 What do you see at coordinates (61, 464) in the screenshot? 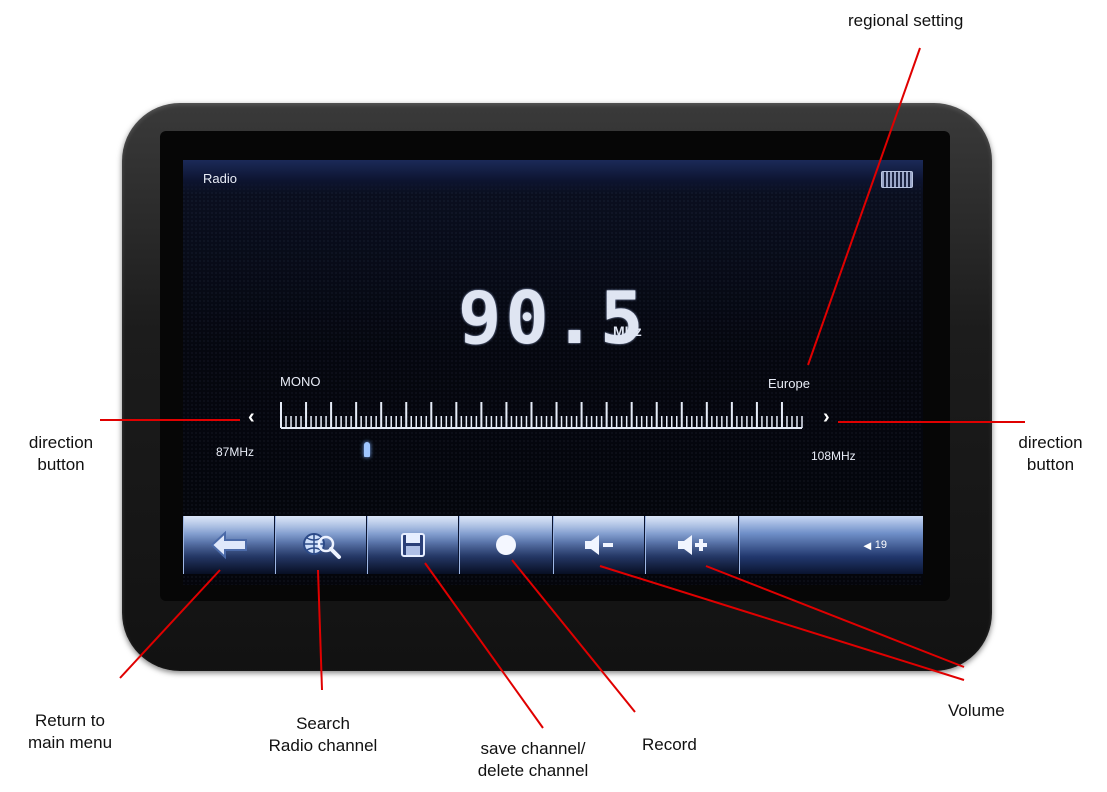
I see `label-direction-left-line2: button` at bounding box center [61, 464].